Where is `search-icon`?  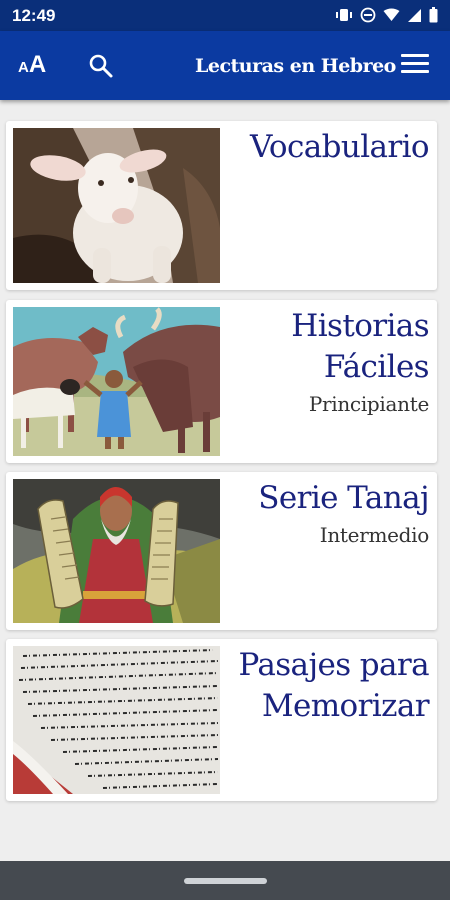 search-icon is located at coordinates (101, 66).